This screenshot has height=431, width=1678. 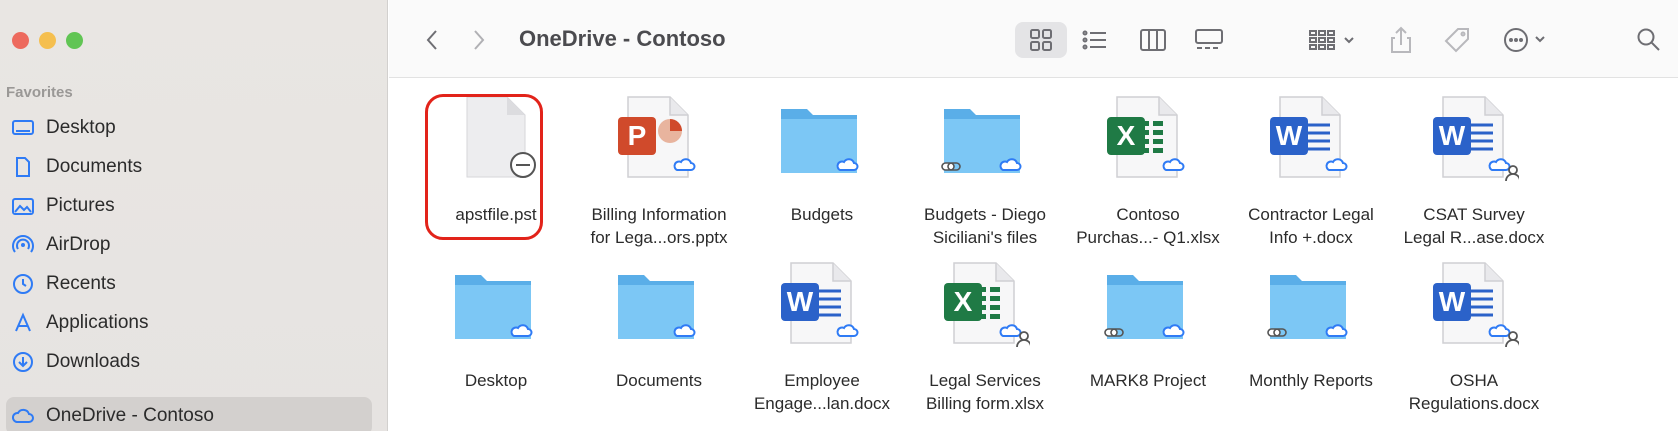 I want to click on sidebar-item-label: Downloads, so click(x=93, y=361).